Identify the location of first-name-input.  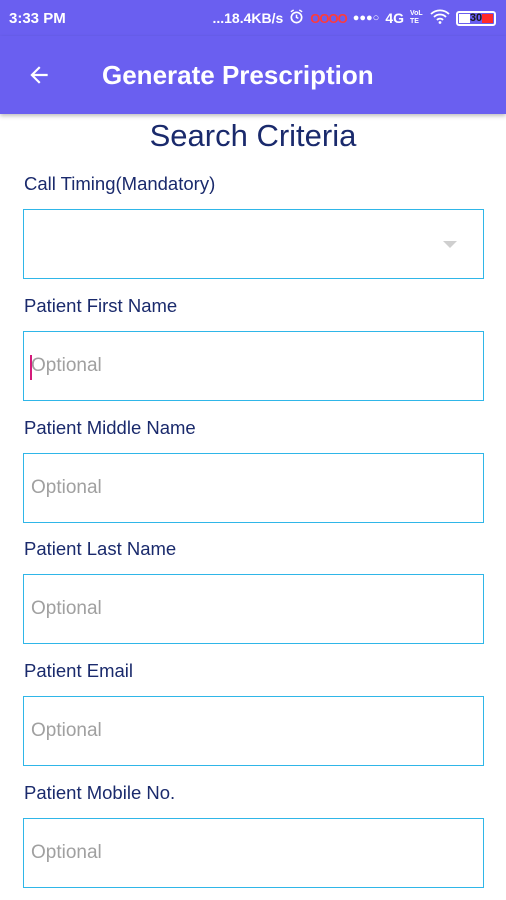
(253, 366).